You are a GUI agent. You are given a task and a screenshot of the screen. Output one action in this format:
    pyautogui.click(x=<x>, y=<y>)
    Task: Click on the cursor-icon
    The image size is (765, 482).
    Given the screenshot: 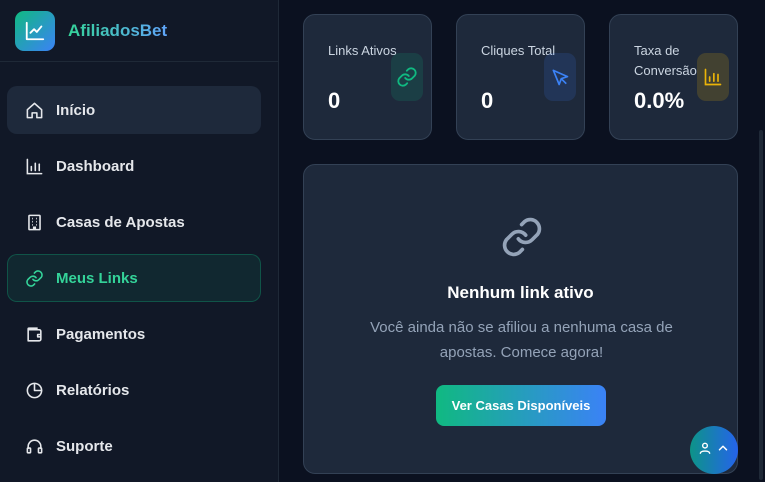 What is the action you would take?
    pyautogui.click(x=560, y=77)
    